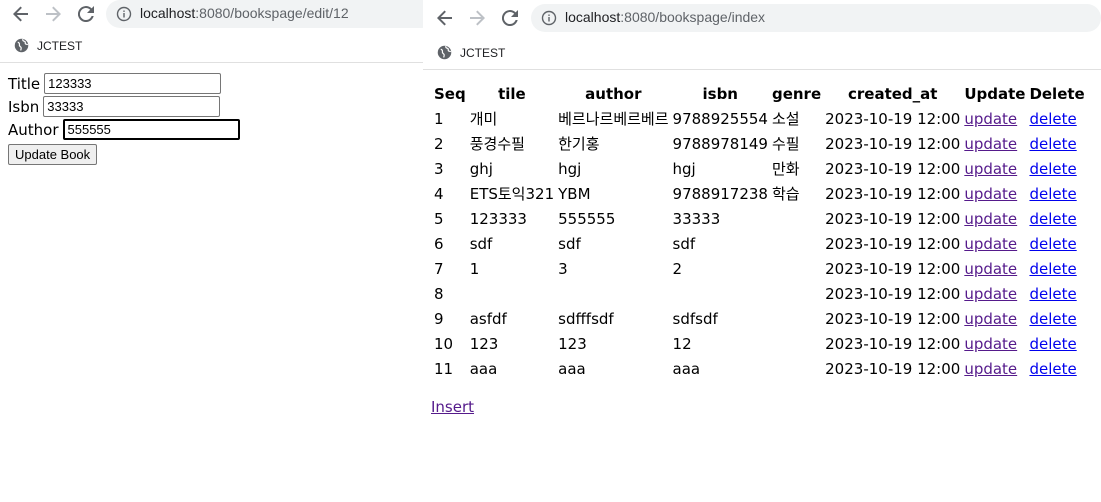 This screenshot has width=1101, height=502. I want to click on header-created-at: created_at, so click(892, 93).